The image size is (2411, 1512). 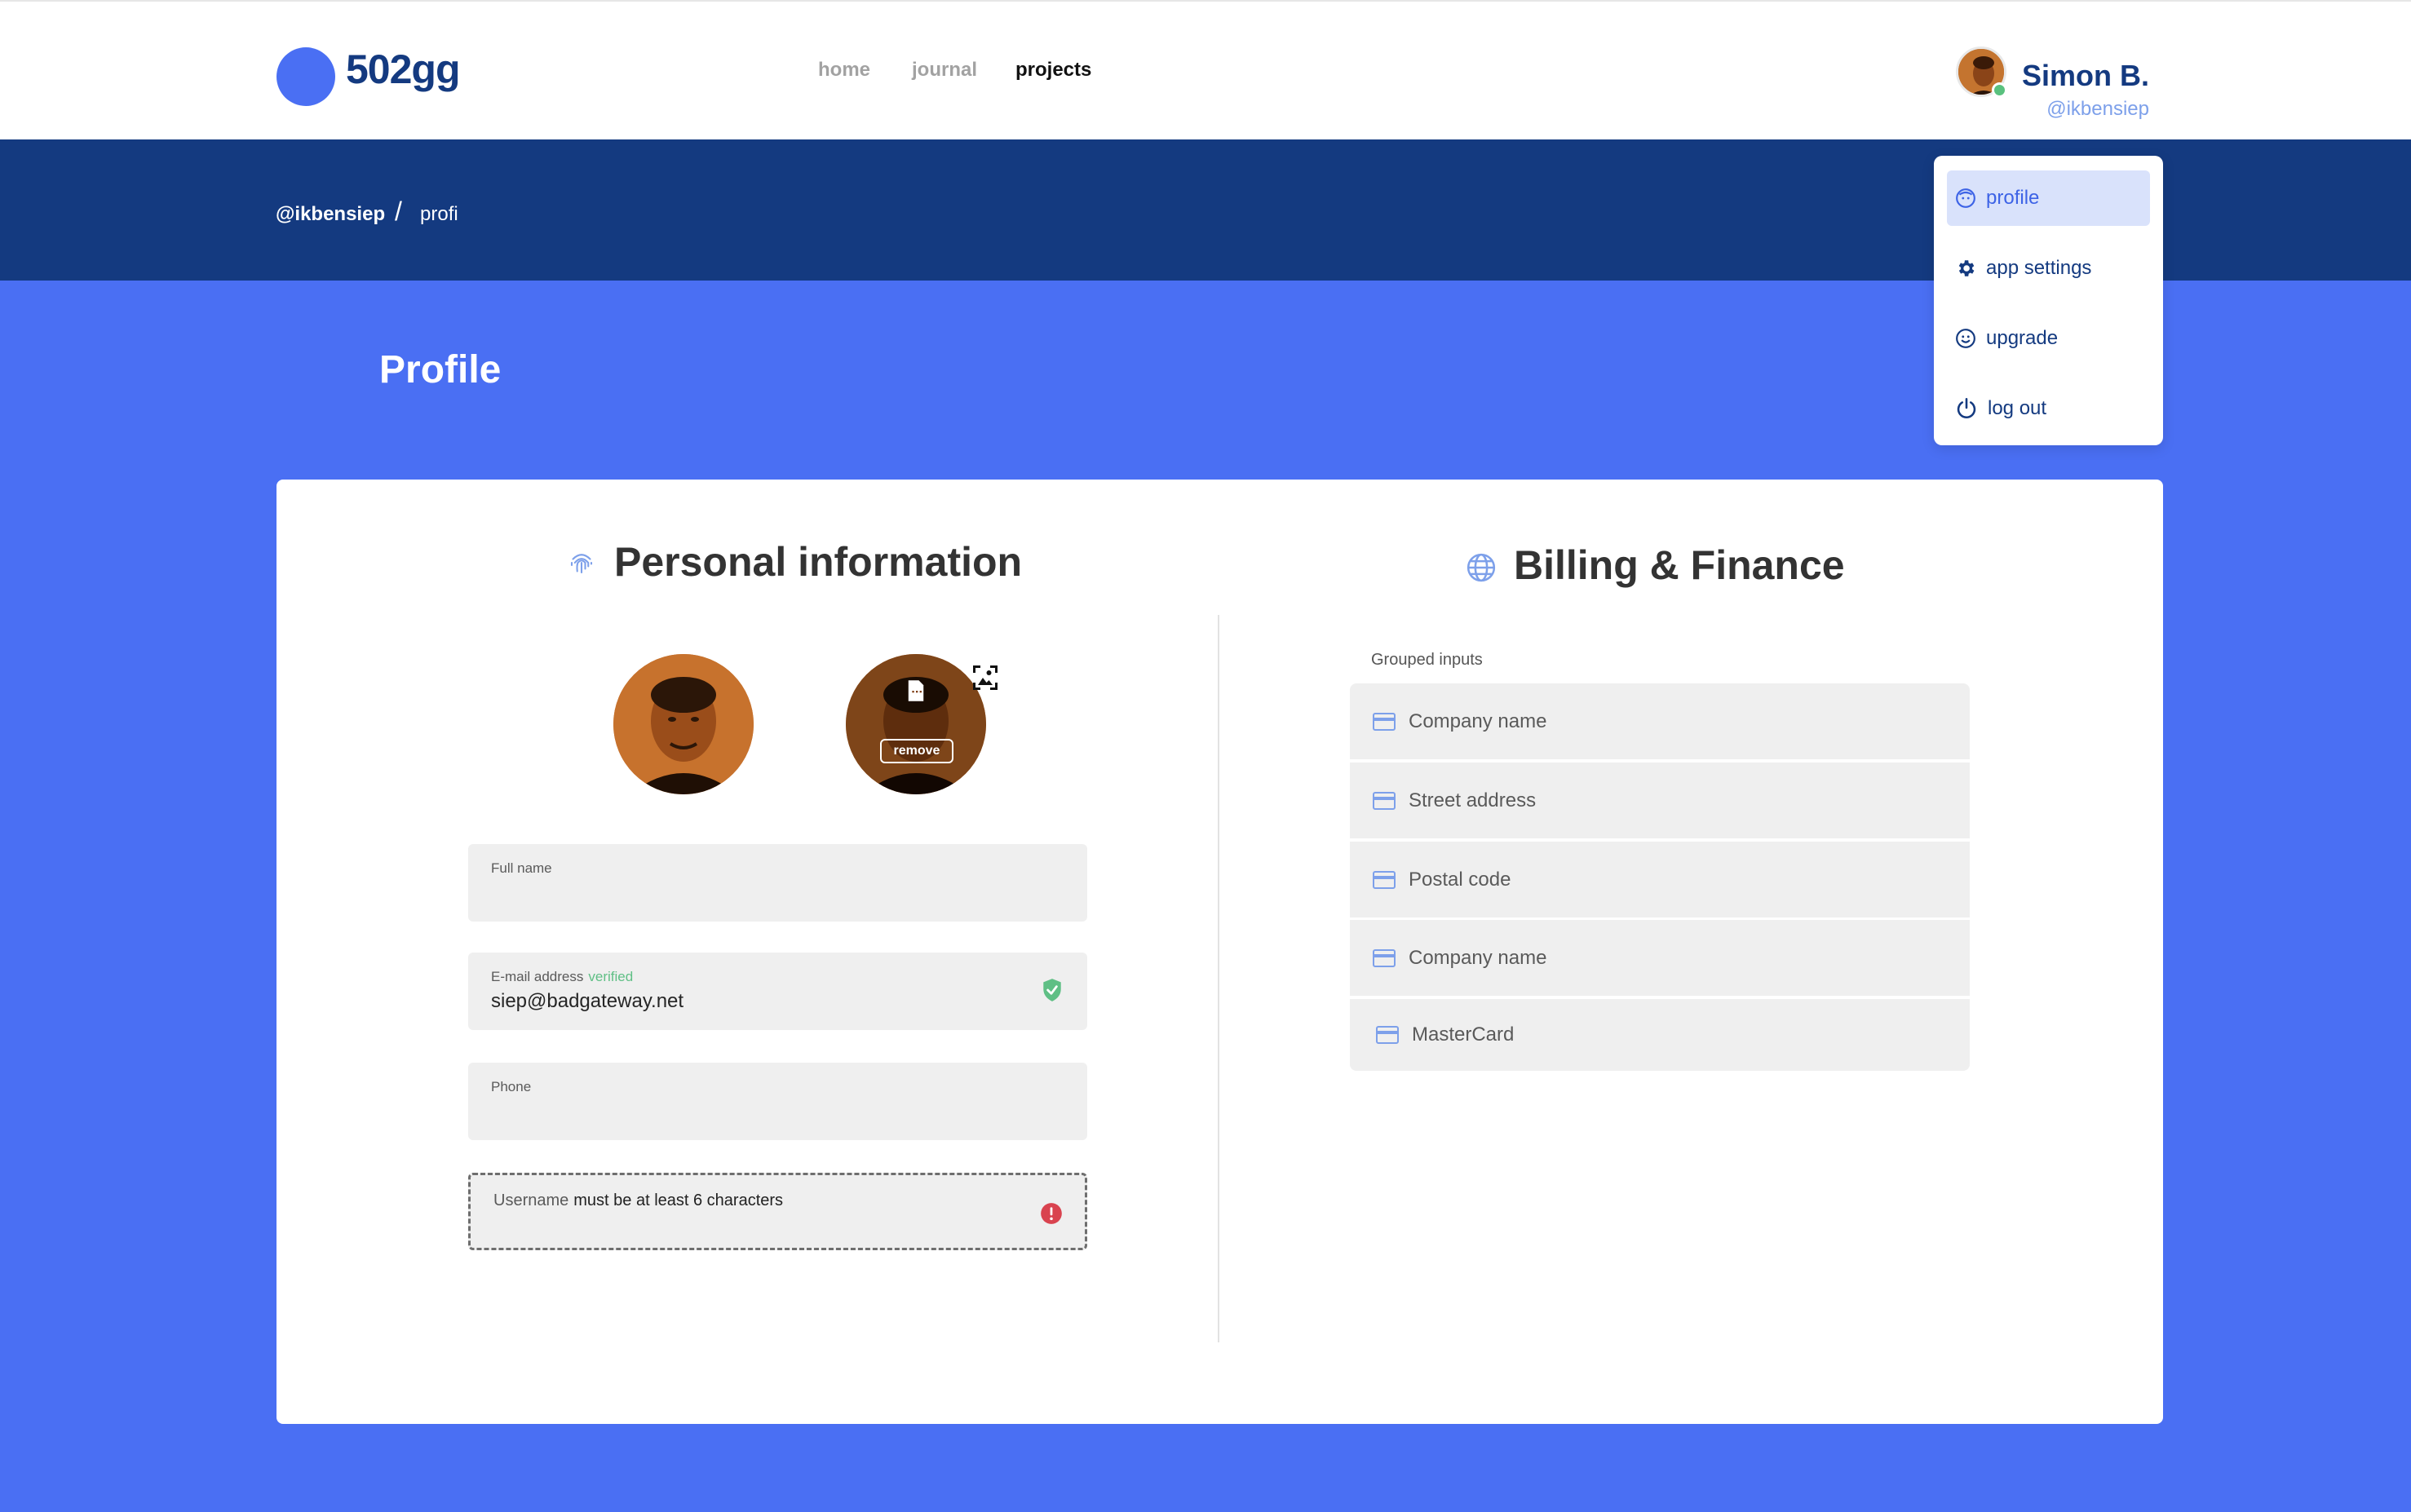 I want to click on email-input, so click(x=768, y=1001).